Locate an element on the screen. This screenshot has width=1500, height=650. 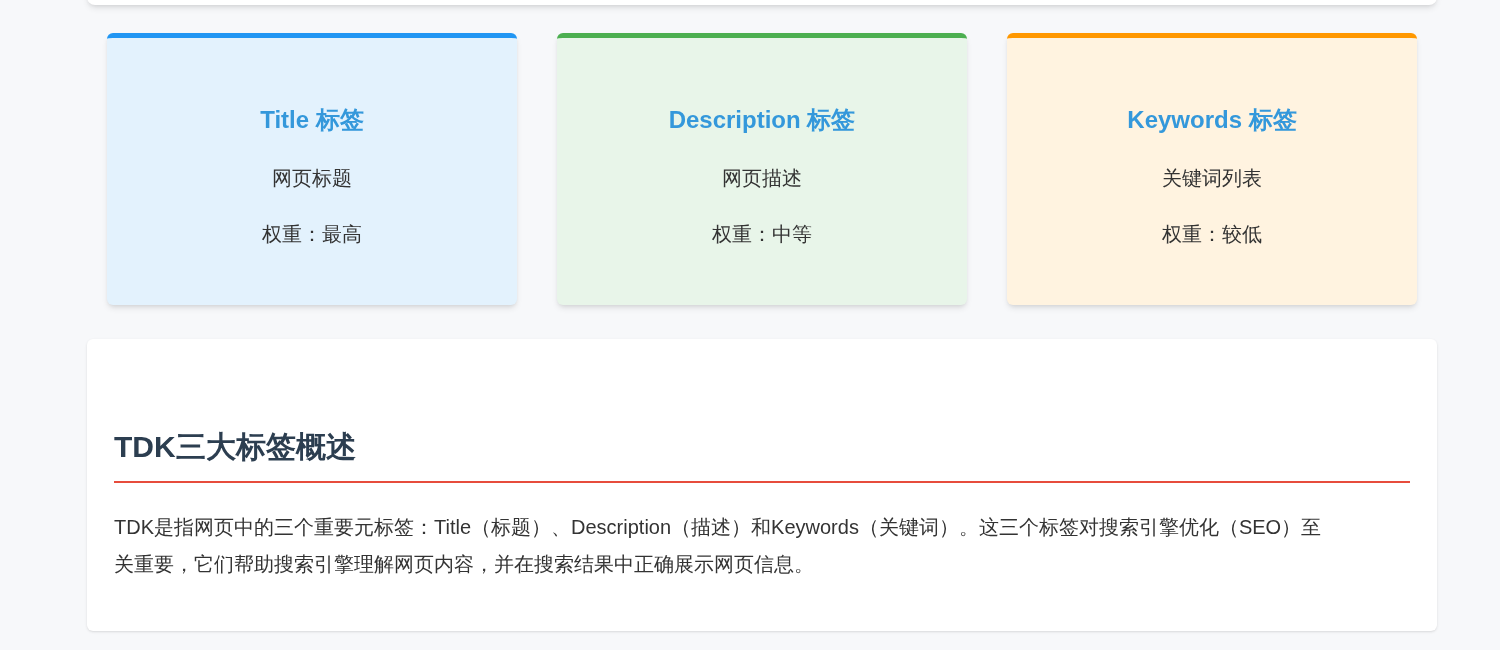
card-title: Description 标签 is located at coordinates (762, 120).